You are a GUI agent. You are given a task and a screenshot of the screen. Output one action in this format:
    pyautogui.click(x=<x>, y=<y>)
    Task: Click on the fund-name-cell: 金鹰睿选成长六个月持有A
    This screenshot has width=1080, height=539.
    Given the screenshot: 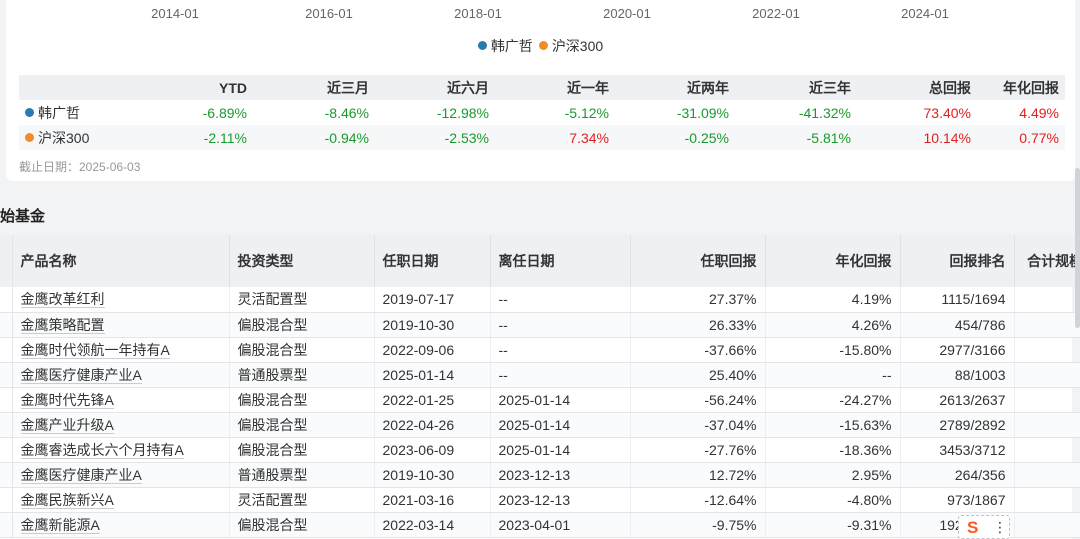 What is the action you would take?
    pyautogui.click(x=121, y=450)
    